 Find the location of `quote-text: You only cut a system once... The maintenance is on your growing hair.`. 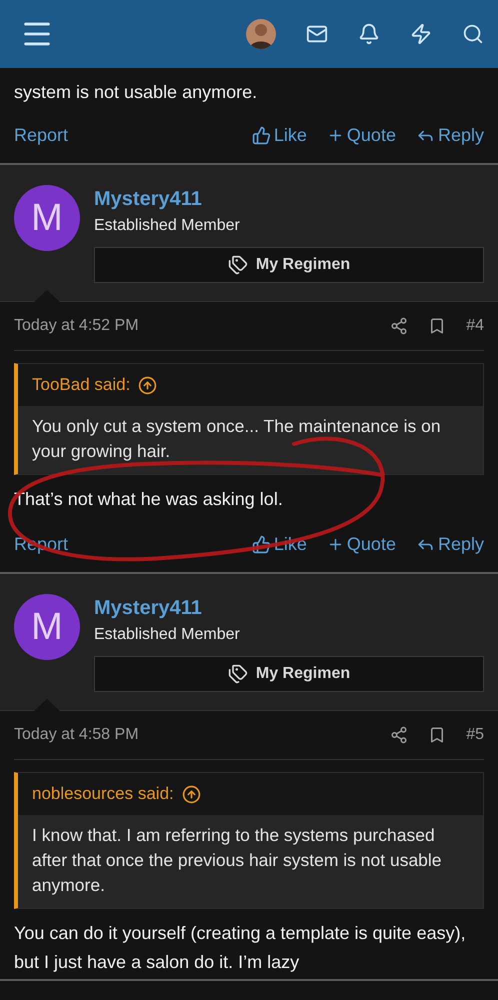

quote-text: You only cut a system once... The maintenance is on your growing hair. is located at coordinates (250, 440).